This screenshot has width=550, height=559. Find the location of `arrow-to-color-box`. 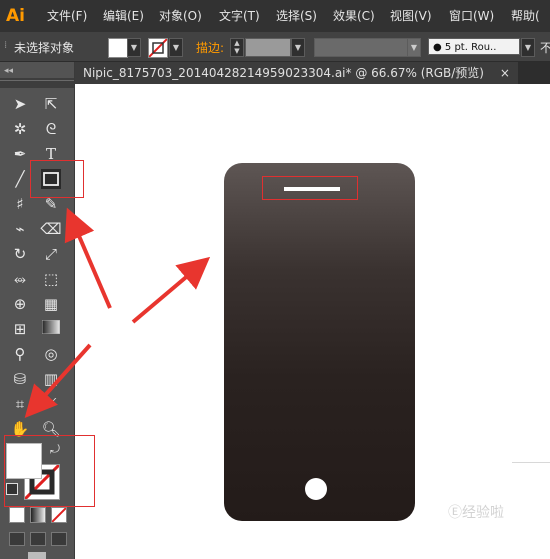

arrow-to-color-box is located at coordinates (58, 380).